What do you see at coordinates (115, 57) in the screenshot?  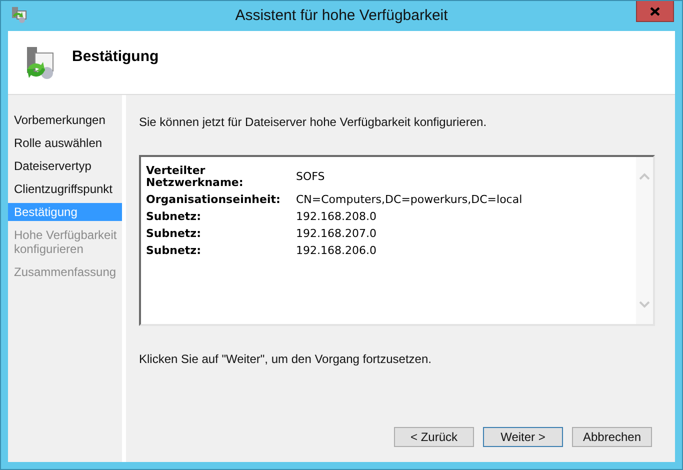 I see `page-title: Bestätigung` at bounding box center [115, 57].